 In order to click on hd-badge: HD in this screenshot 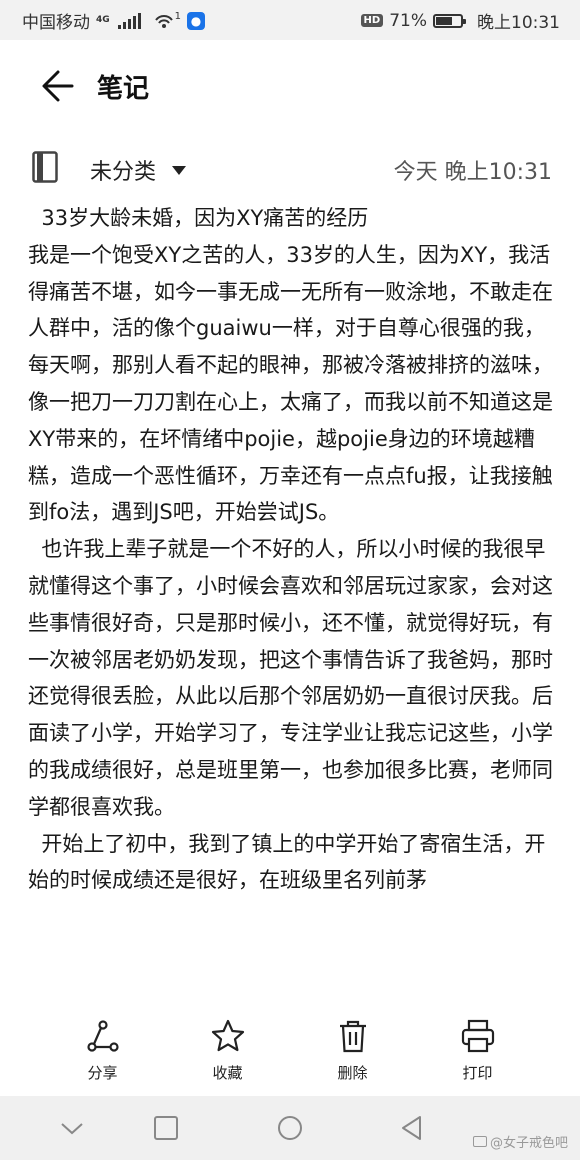, I will do `click(372, 20)`.